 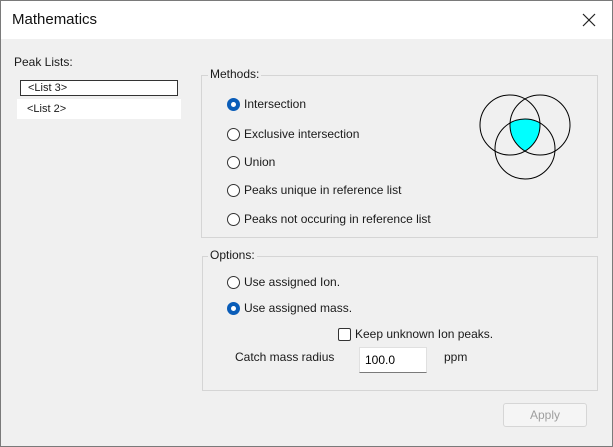 What do you see at coordinates (306, 20) in the screenshot?
I see `title-bar: Mathematics` at bounding box center [306, 20].